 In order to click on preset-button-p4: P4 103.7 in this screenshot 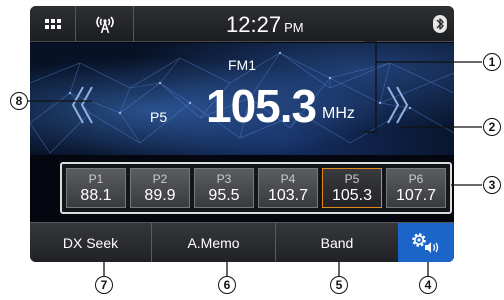, I will do `click(288, 188)`.